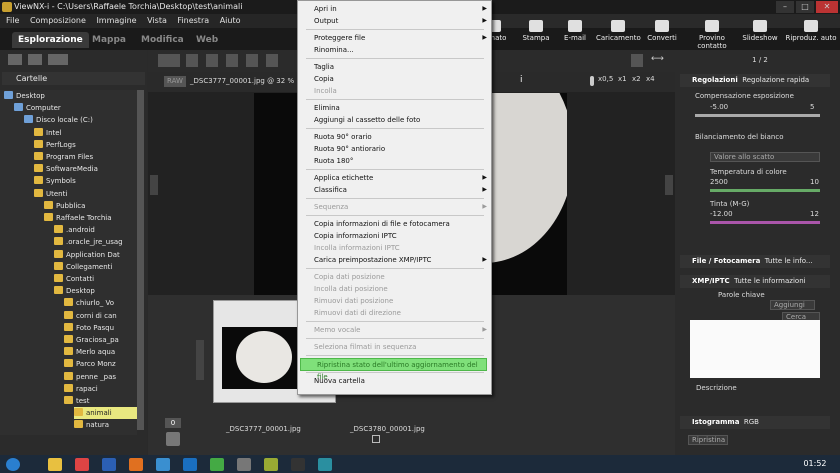  Describe the element at coordinates (105, 413) in the screenshot. I see `tree-item: animali` at that location.